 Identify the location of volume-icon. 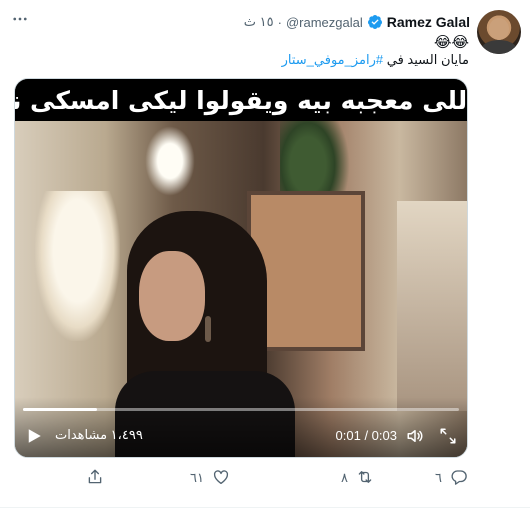
(415, 436).